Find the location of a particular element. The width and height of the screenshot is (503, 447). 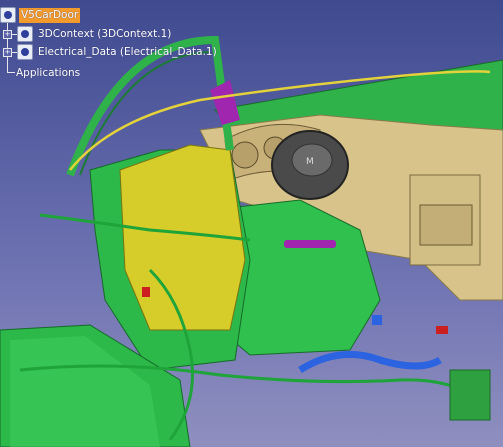

door-sill-inner is located at coordinates (85, 391).